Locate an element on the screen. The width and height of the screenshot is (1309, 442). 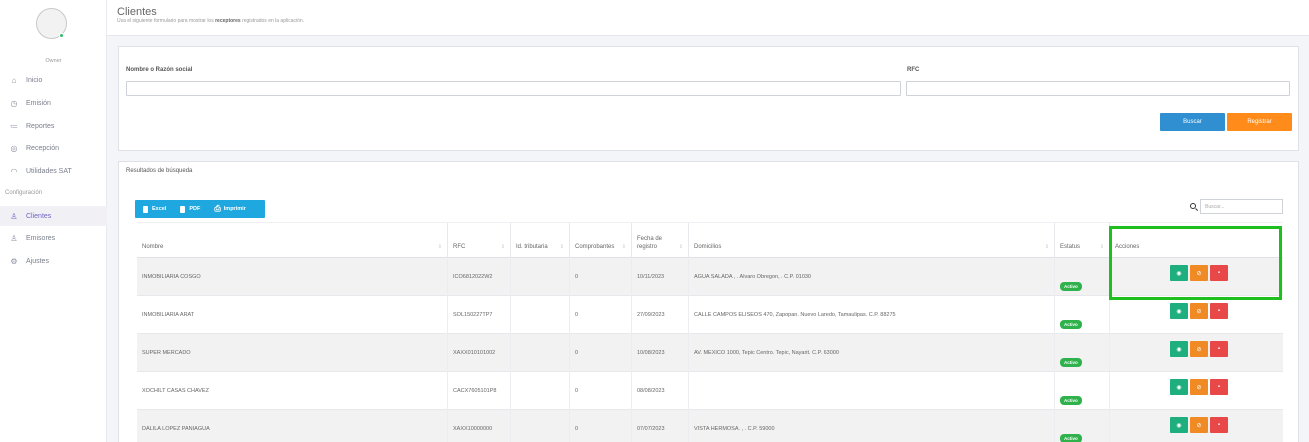
sidebar-item-label: Recepción is located at coordinates (43, 148).